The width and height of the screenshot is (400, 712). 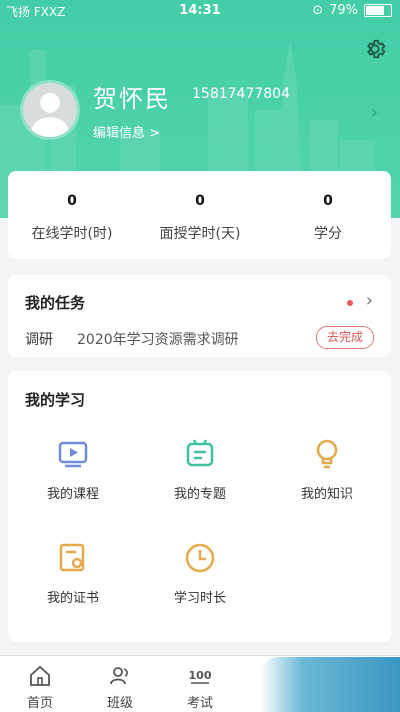 What do you see at coordinates (119, 703) in the screenshot?
I see `tab-label: 班级` at bounding box center [119, 703].